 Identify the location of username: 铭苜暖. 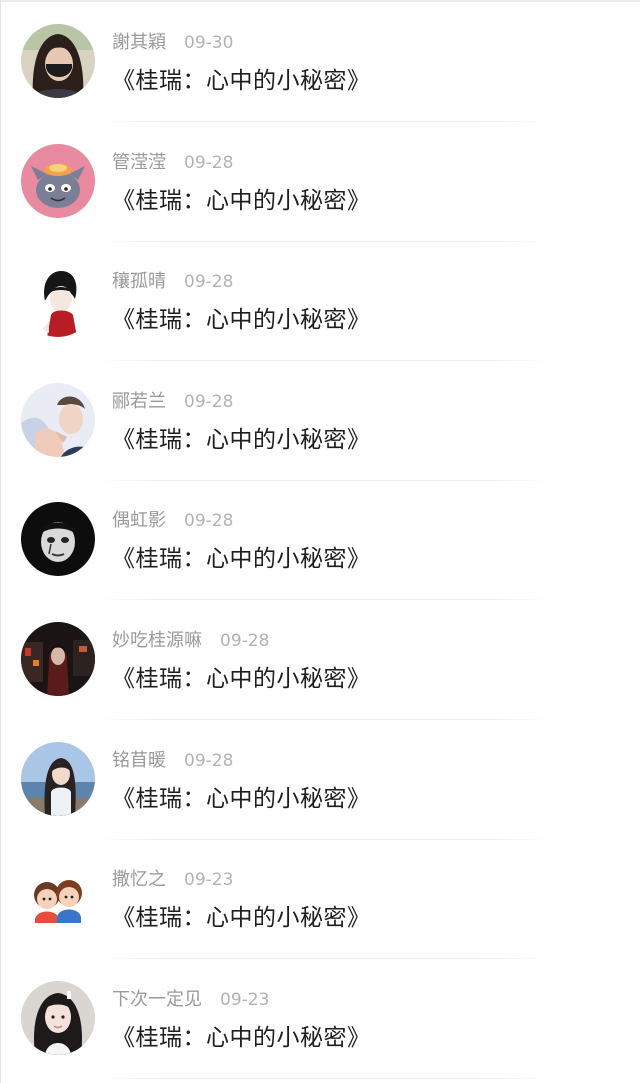
(139, 760).